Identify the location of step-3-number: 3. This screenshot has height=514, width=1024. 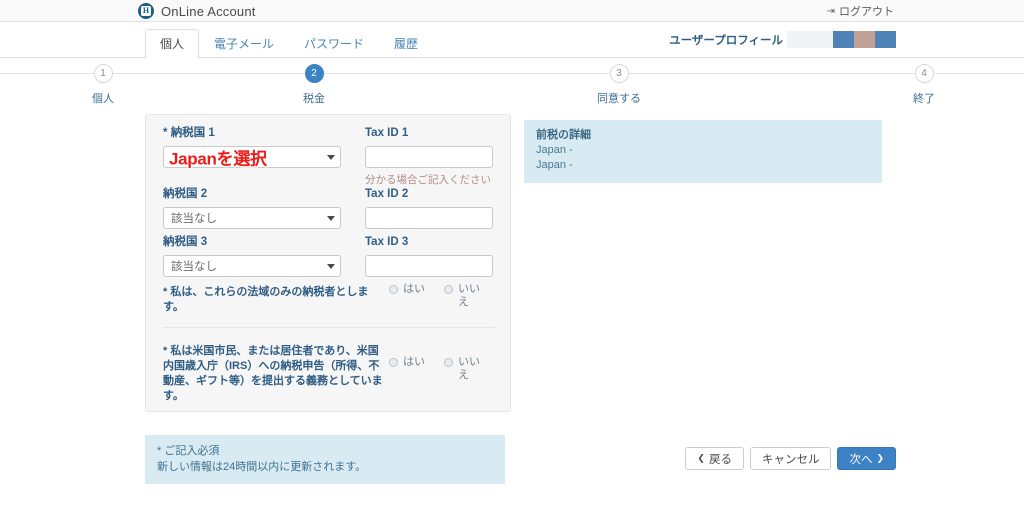
(619, 73).